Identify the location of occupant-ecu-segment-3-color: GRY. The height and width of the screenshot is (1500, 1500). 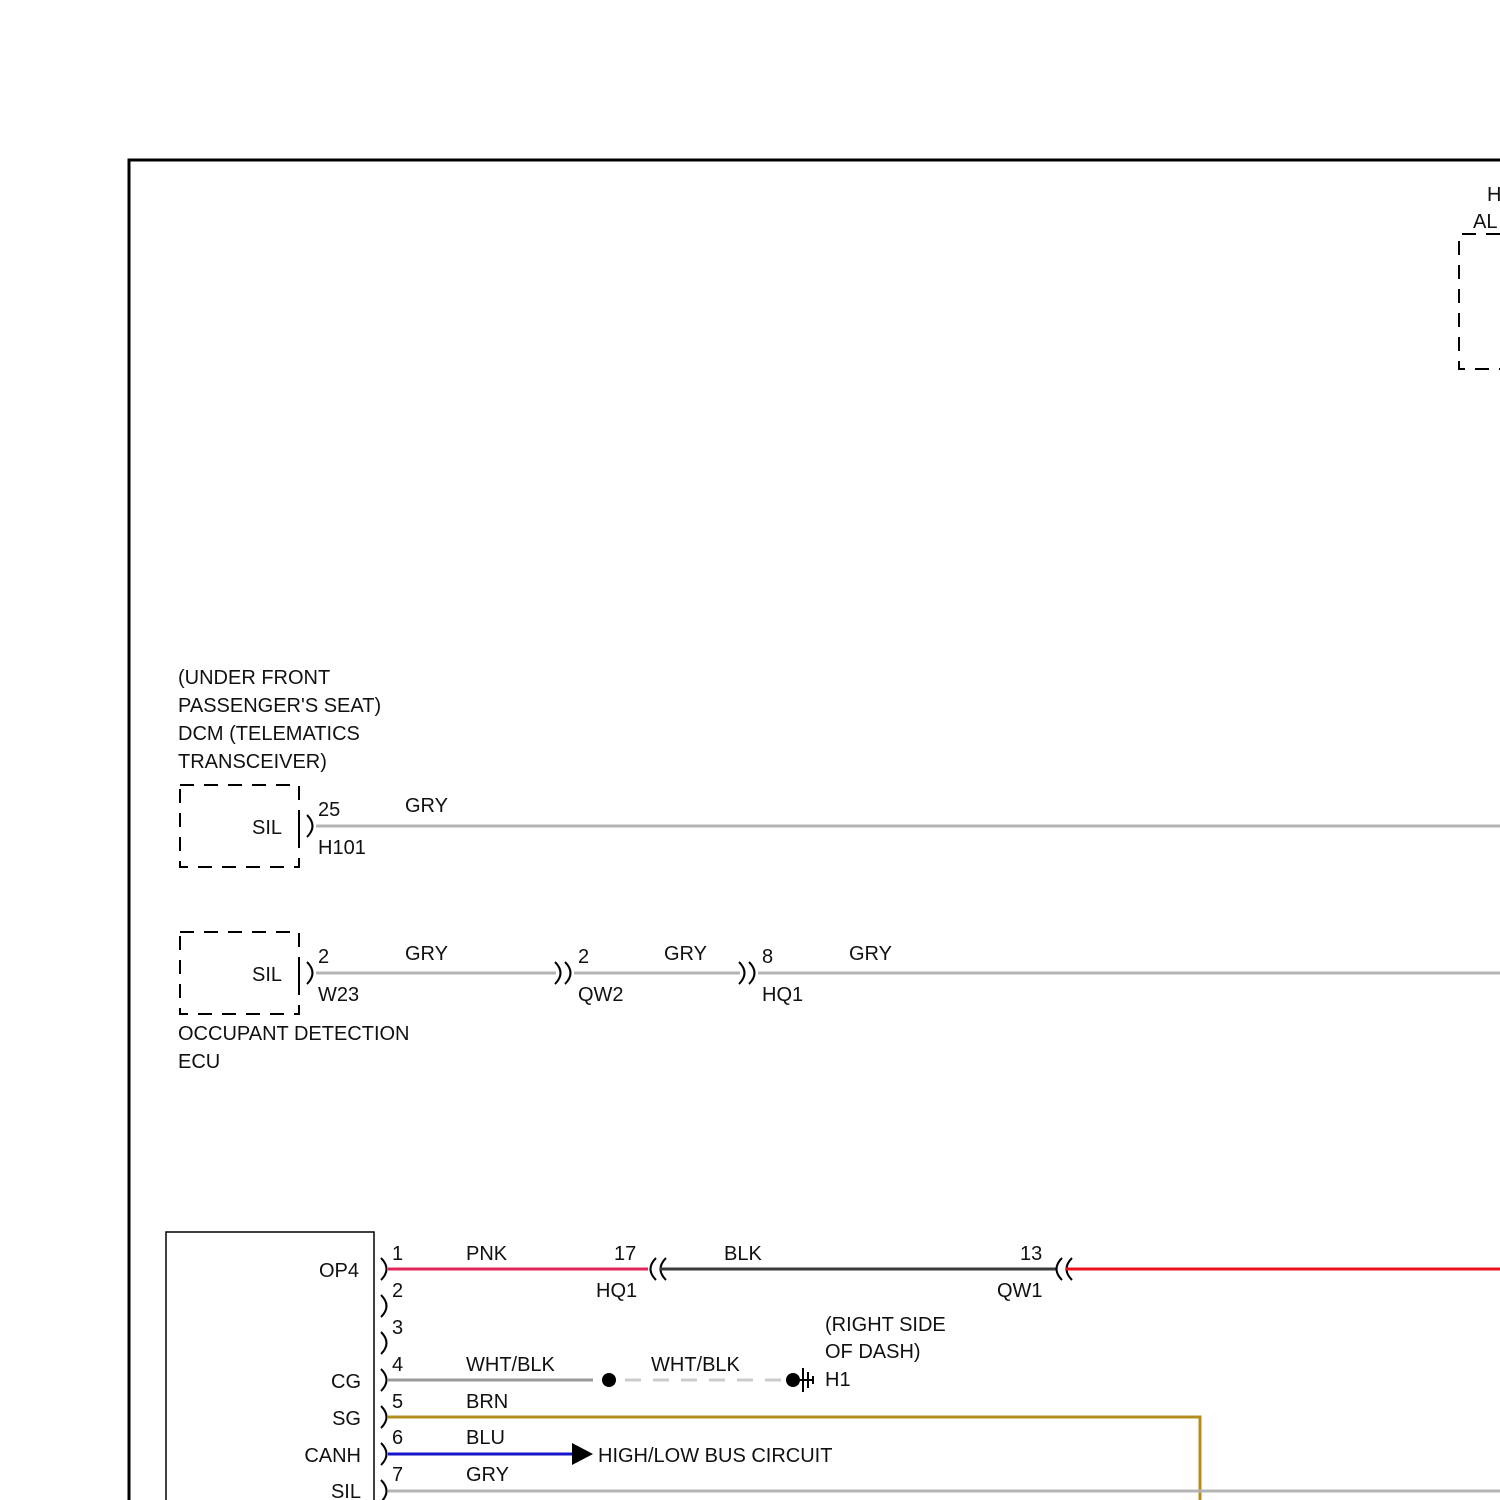
(870, 954).